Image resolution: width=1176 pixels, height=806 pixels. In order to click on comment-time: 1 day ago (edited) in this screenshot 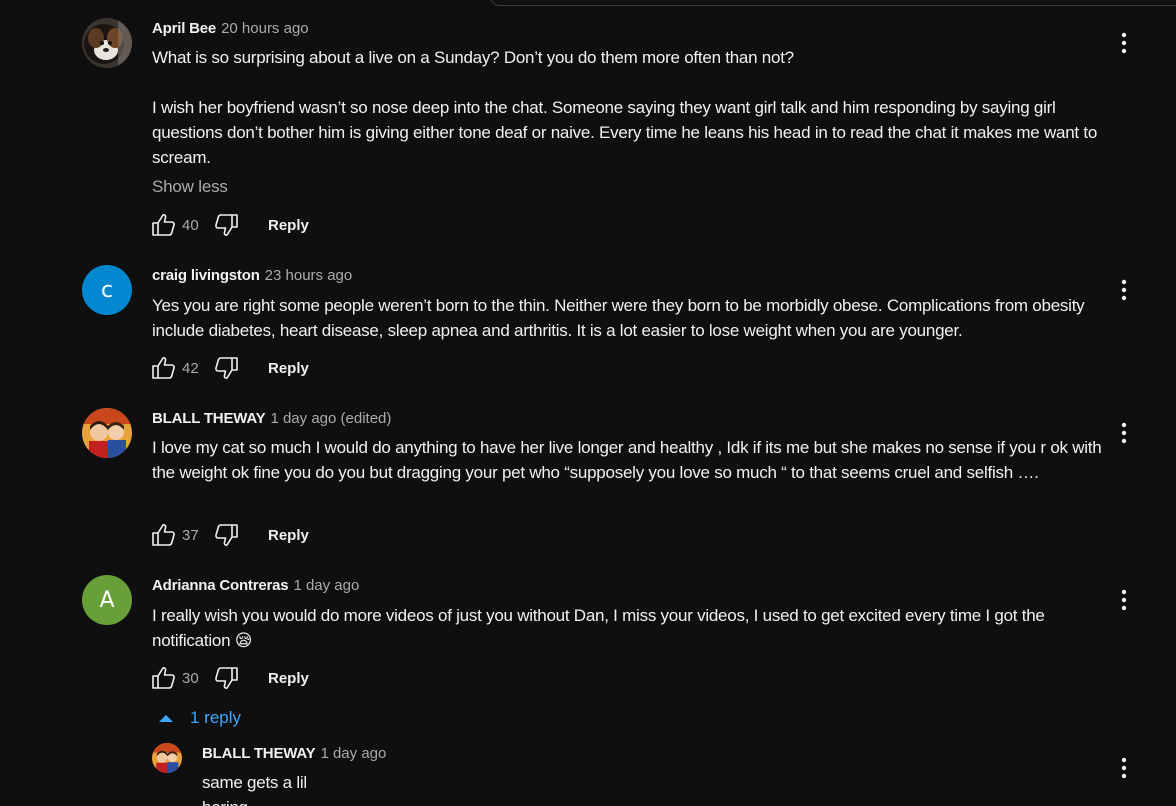, I will do `click(330, 418)`.